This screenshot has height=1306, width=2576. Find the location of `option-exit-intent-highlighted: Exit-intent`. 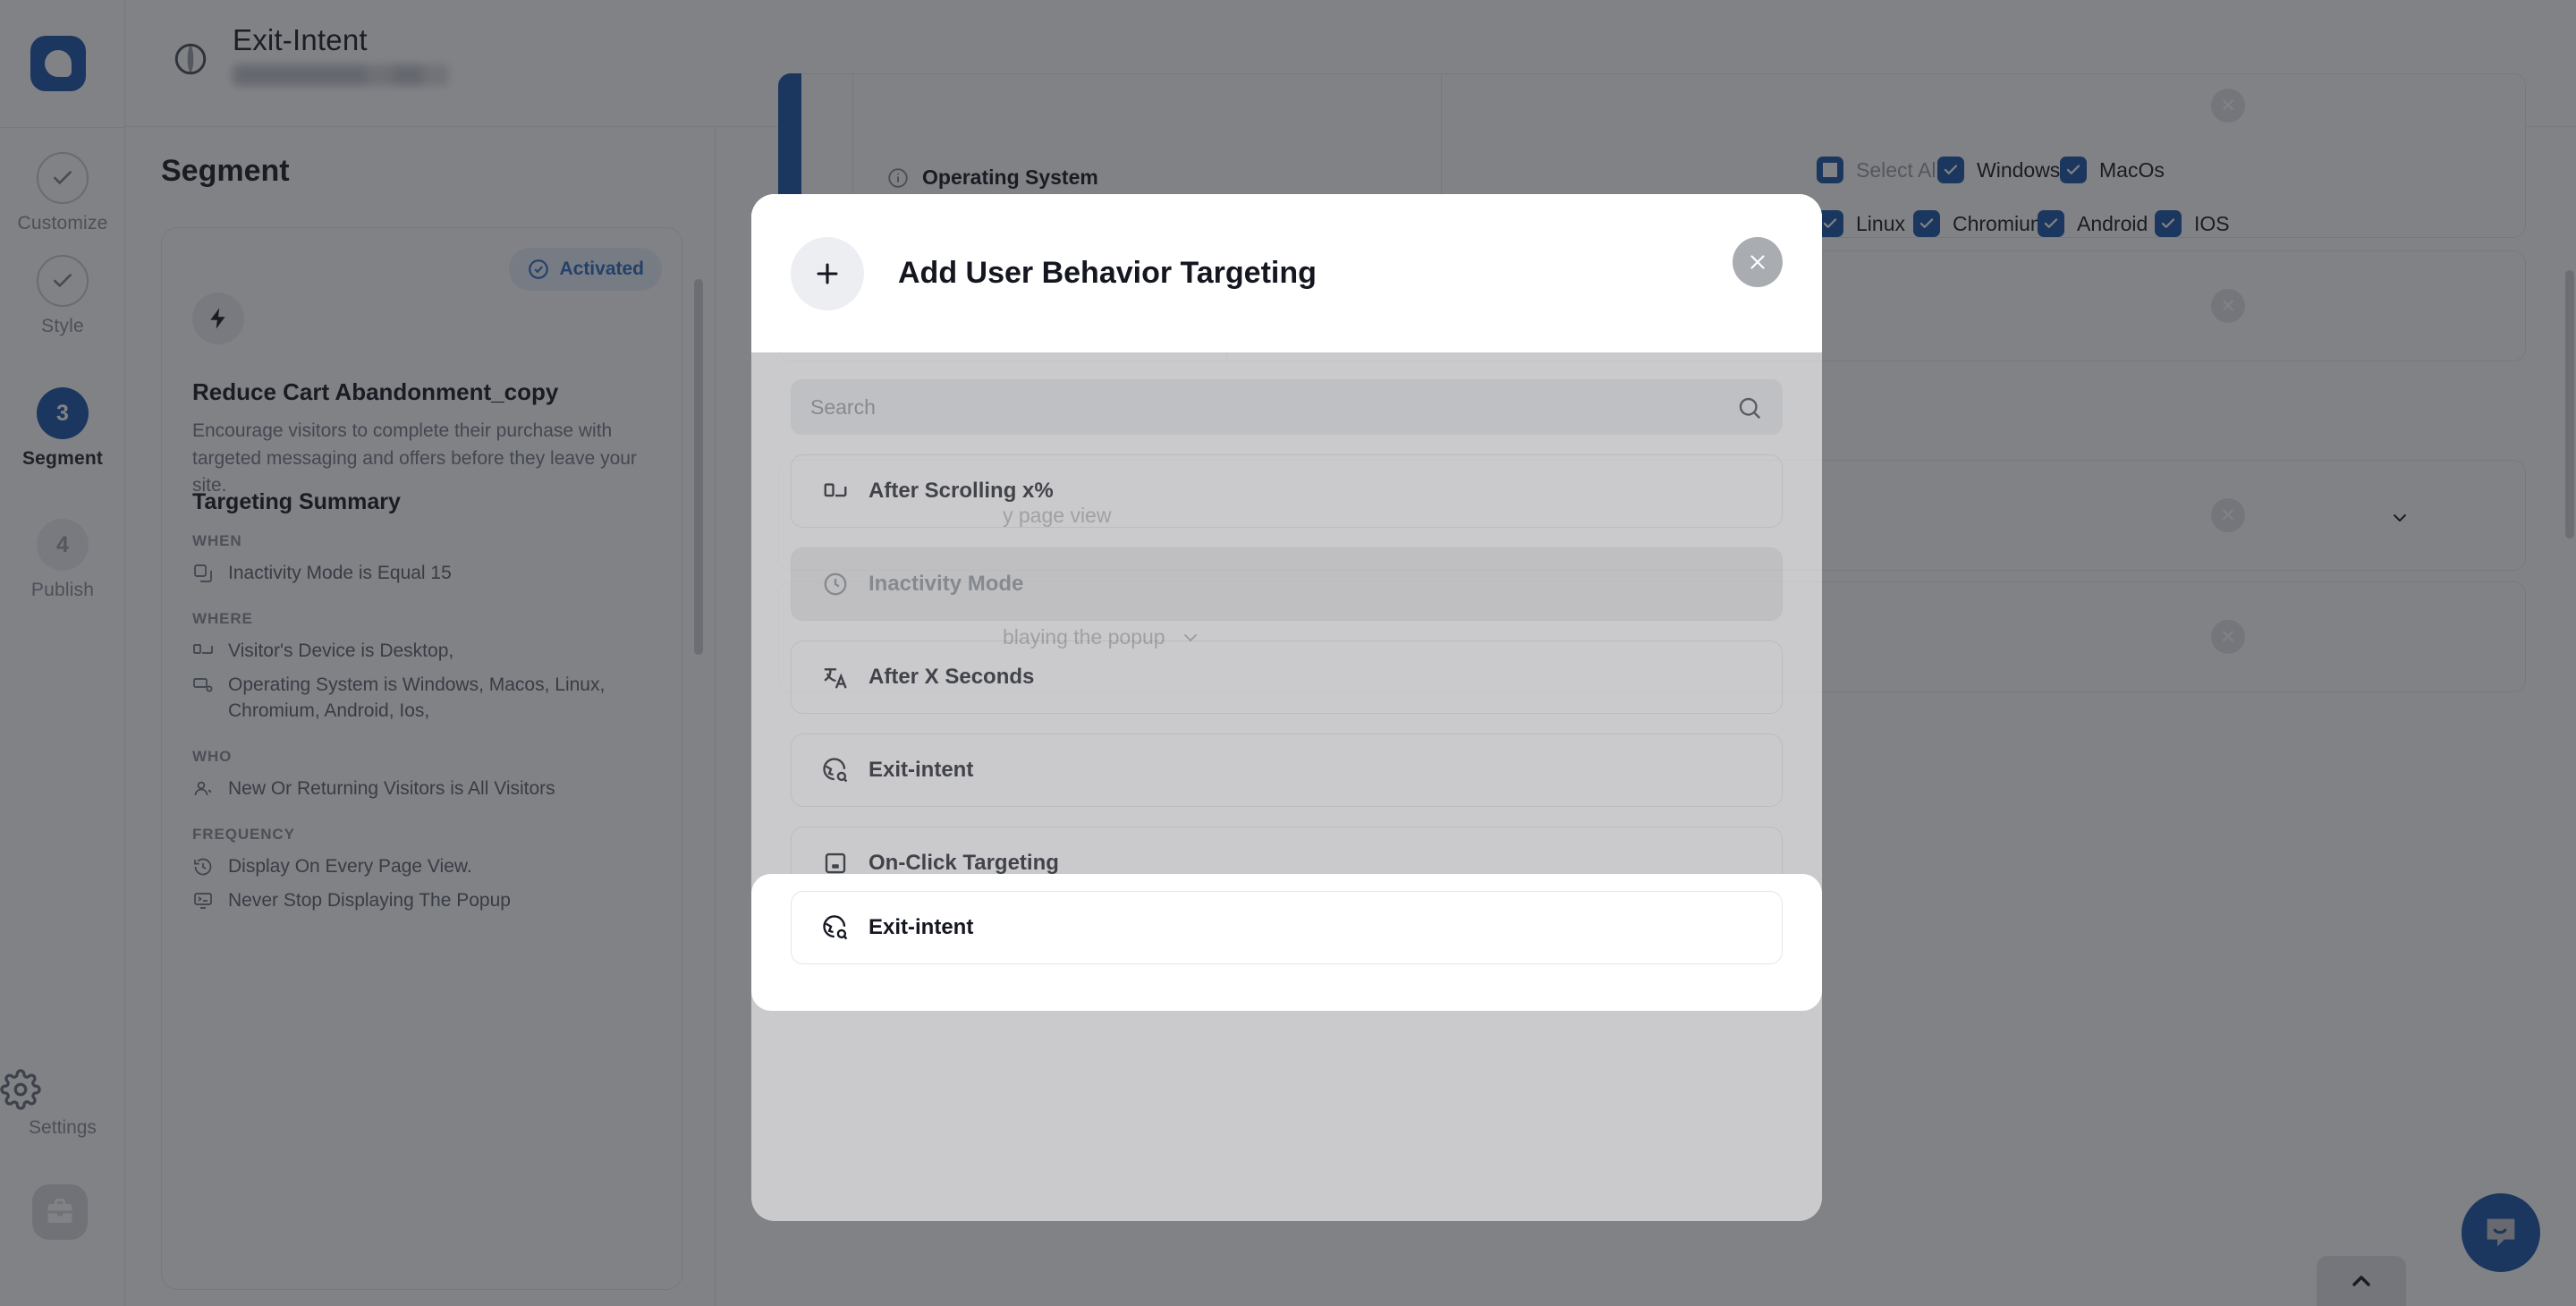

option-exit-intent-highlighted: Exit-intent is located at coordinates (1287, 928).